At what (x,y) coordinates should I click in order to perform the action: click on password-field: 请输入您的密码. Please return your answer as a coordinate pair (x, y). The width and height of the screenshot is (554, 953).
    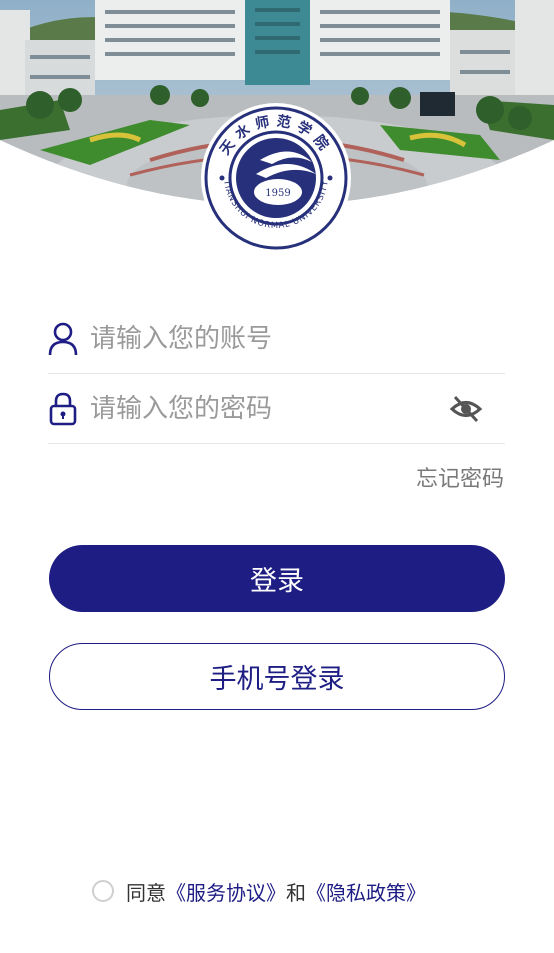
    Looking at the image, I should click on (276, 409).